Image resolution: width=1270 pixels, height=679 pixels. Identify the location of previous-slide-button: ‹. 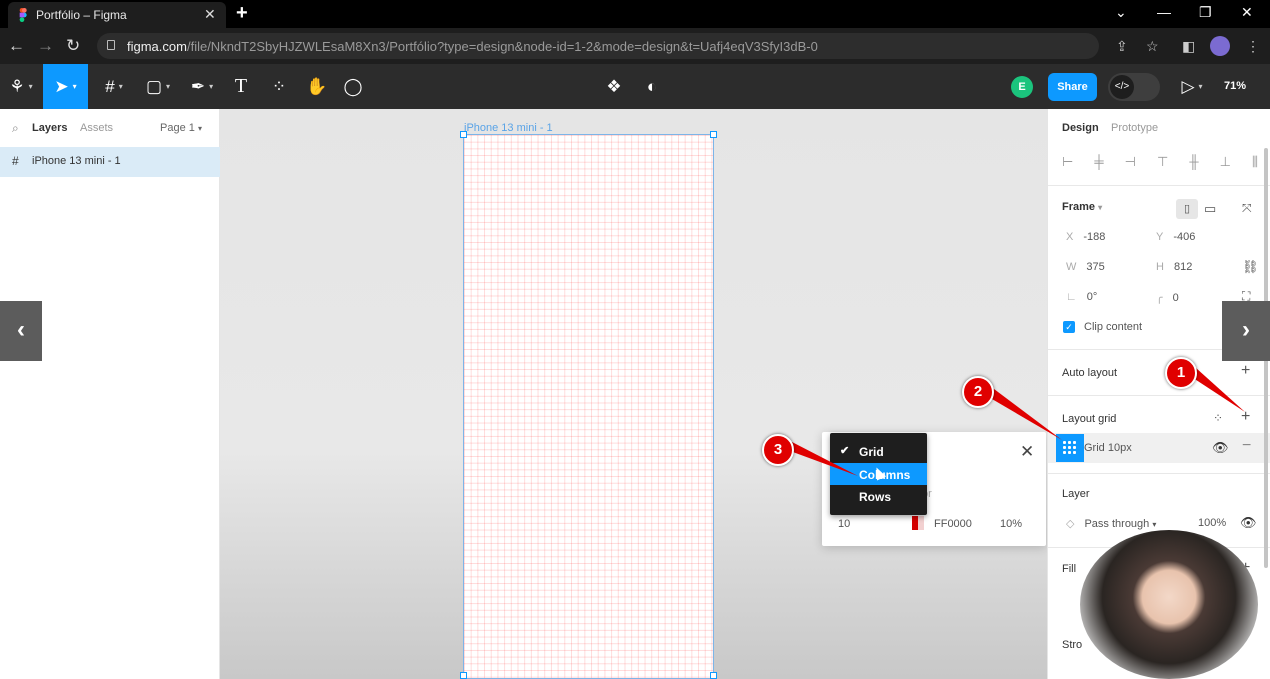
(21, 331).